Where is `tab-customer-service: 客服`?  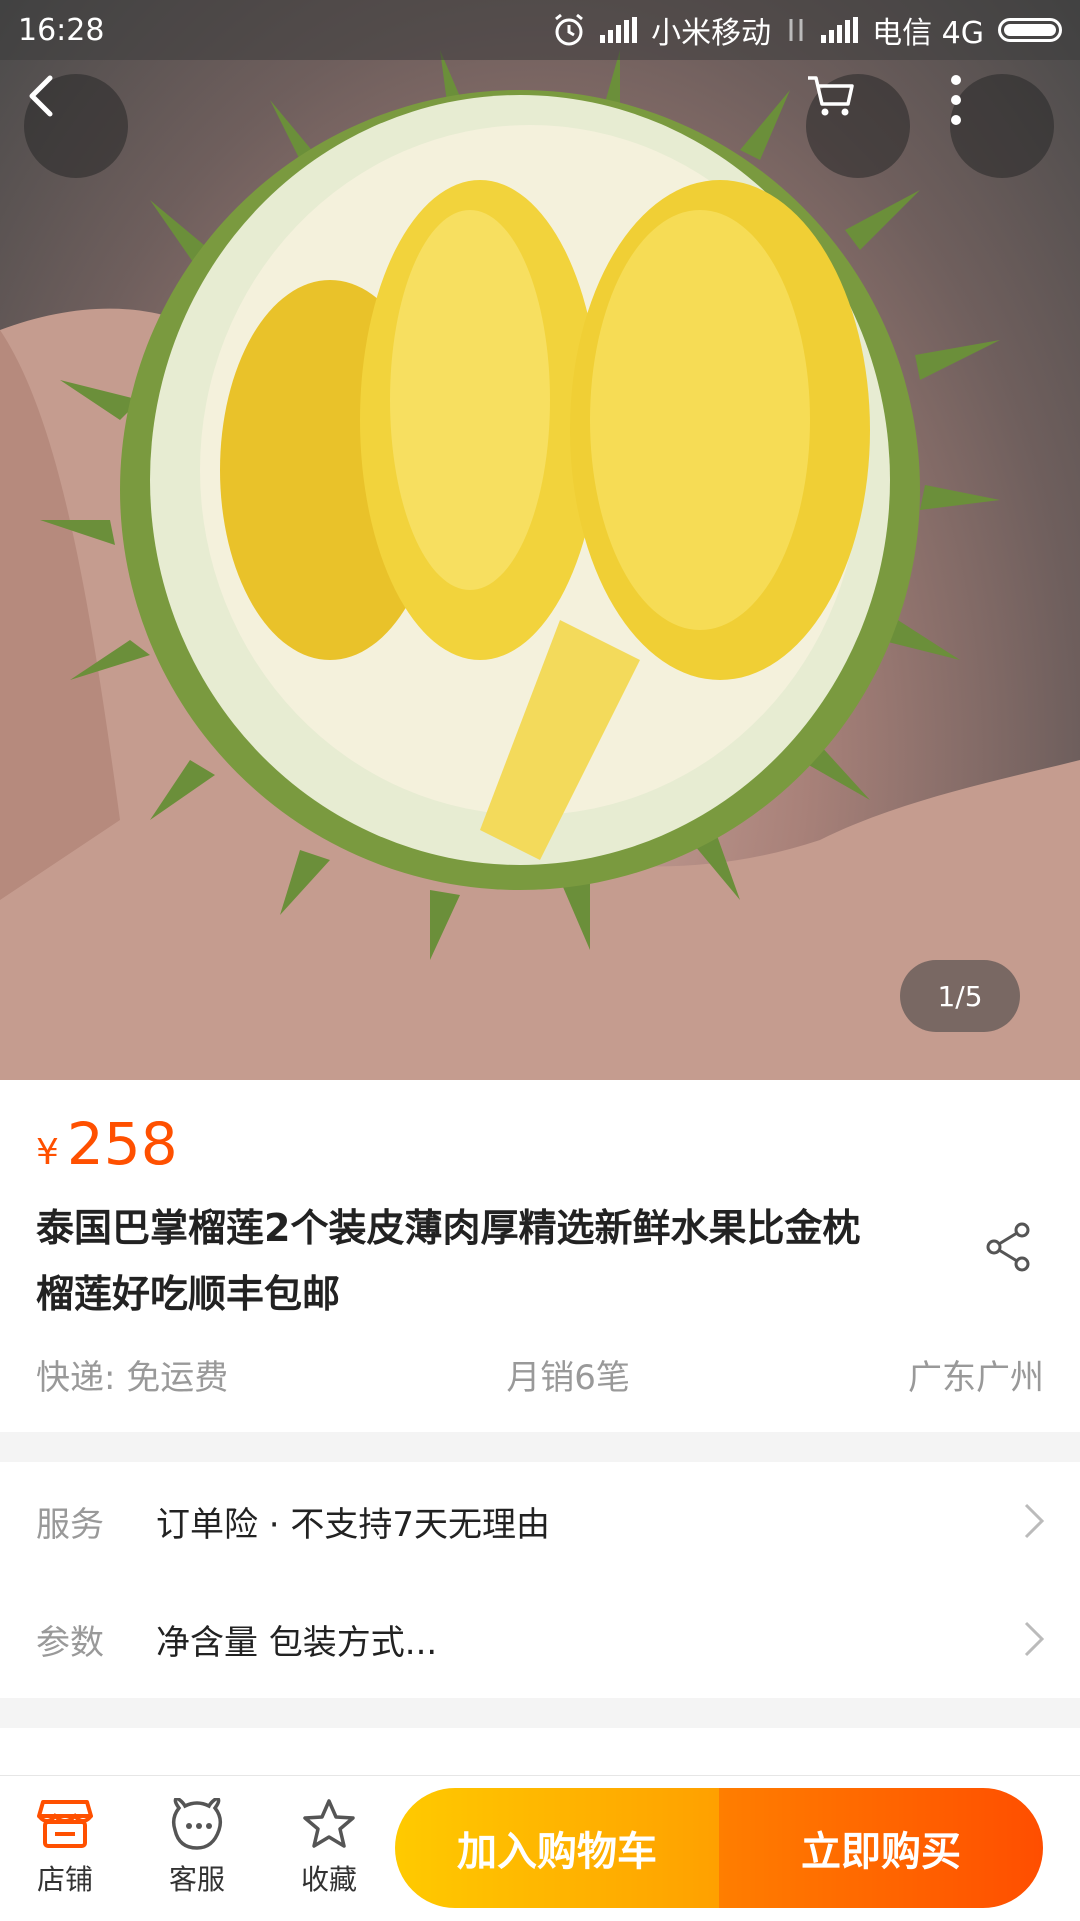
tab-customer-service: 客服 is located at coordinates (197, 1848).